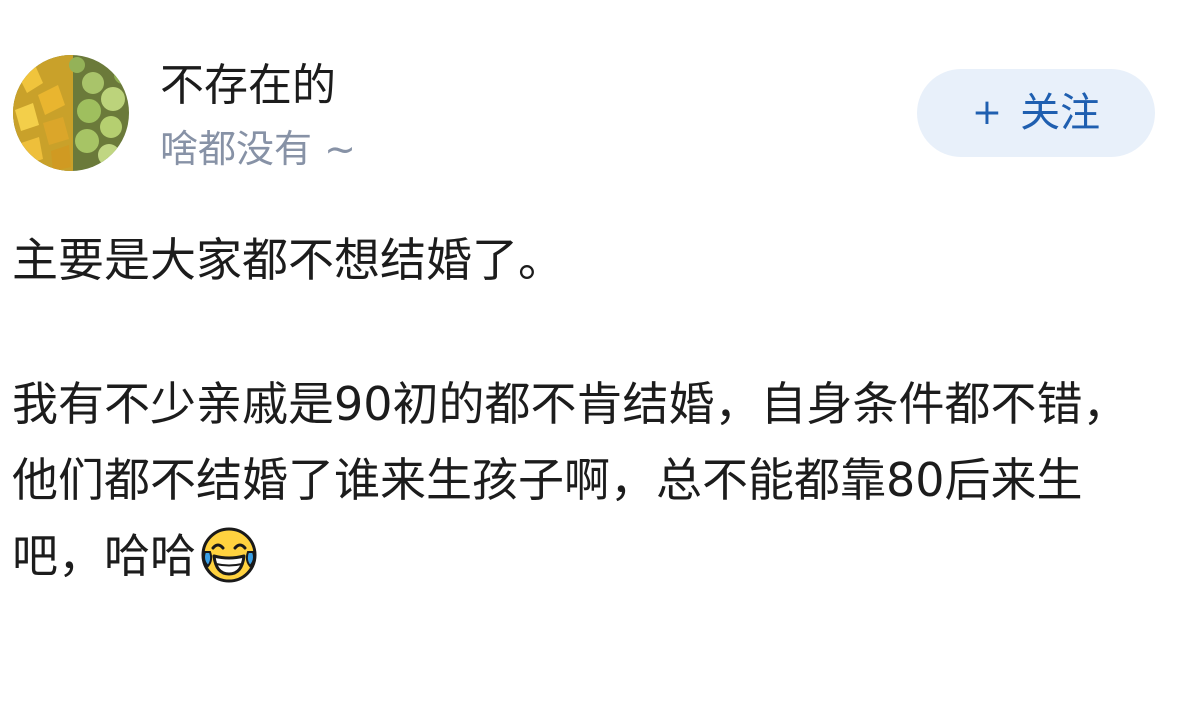  I want to click on follow-button: + 关注, so click(1036, 113).